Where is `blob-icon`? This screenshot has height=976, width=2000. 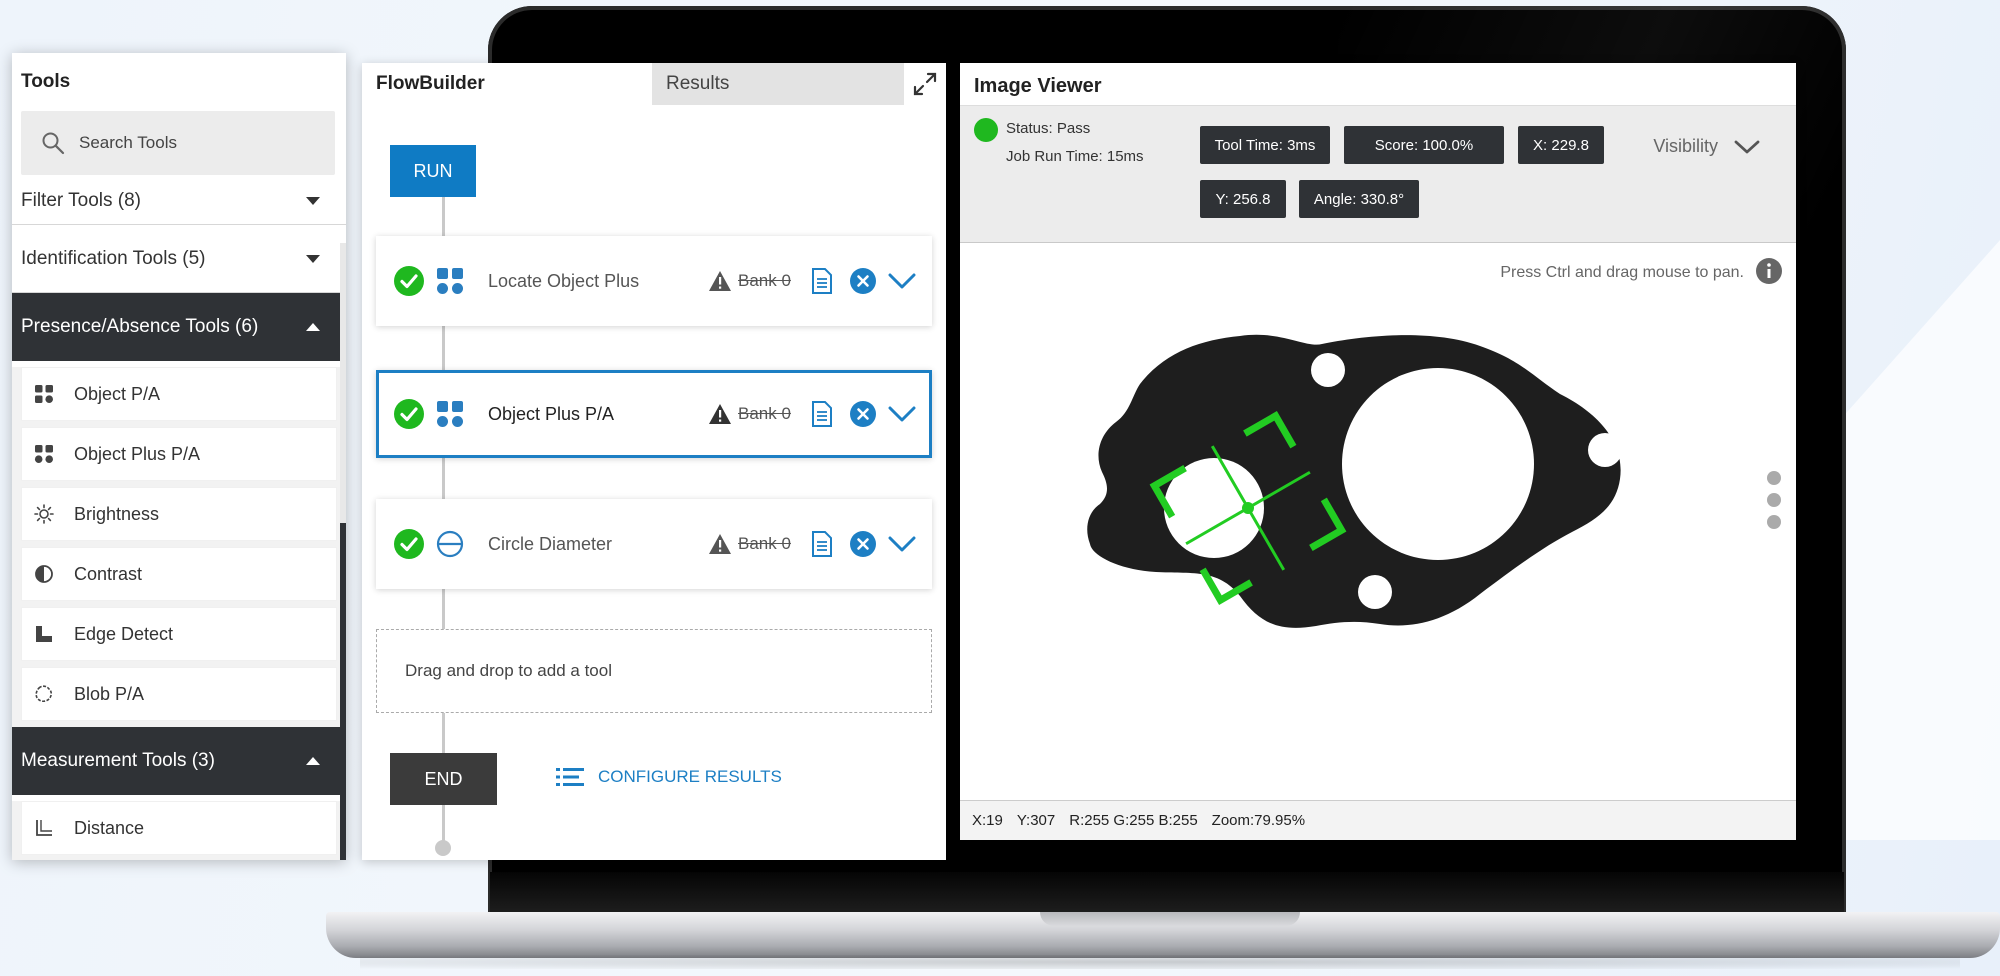 blob-icon is located at coordinates (44, 694).